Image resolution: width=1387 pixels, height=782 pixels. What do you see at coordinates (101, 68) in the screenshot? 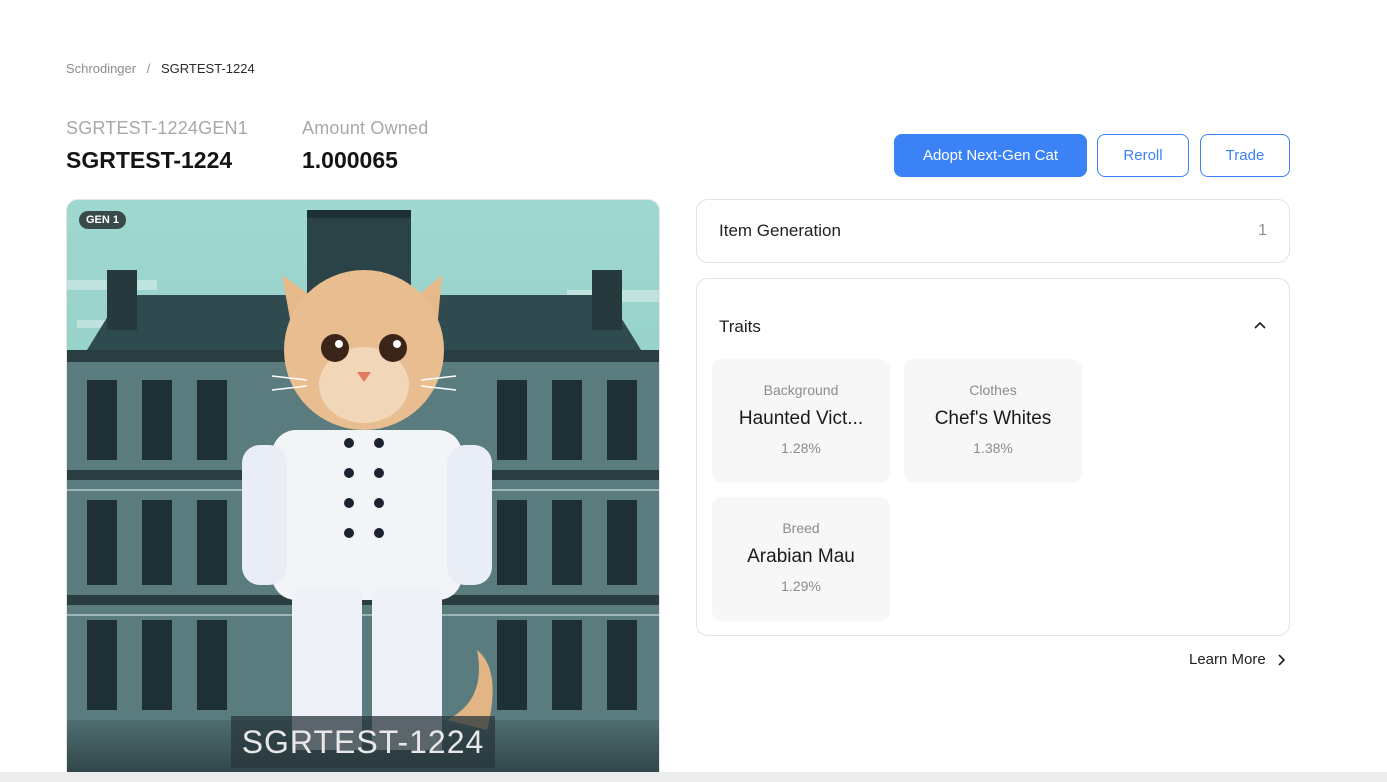
I see `breadcrumb-root: Schrodinger` at bounding box center [101, 68].